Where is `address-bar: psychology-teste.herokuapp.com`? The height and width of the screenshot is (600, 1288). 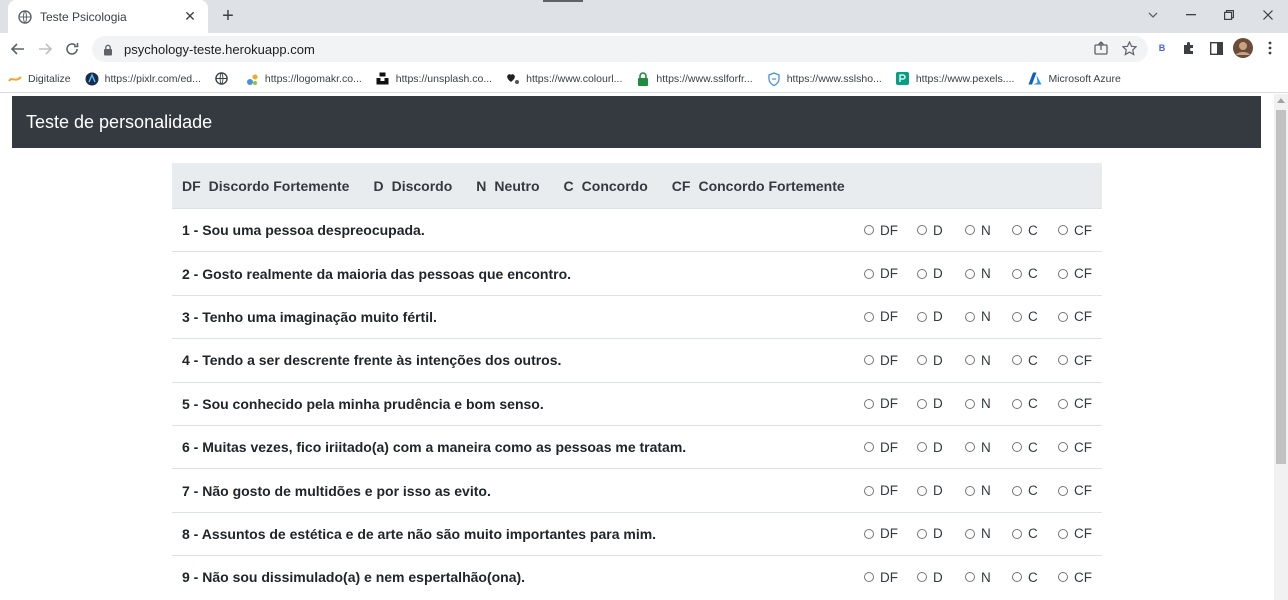 address-bar: psychology-teste.herokuapp.com is located at coordinates (620, 49).